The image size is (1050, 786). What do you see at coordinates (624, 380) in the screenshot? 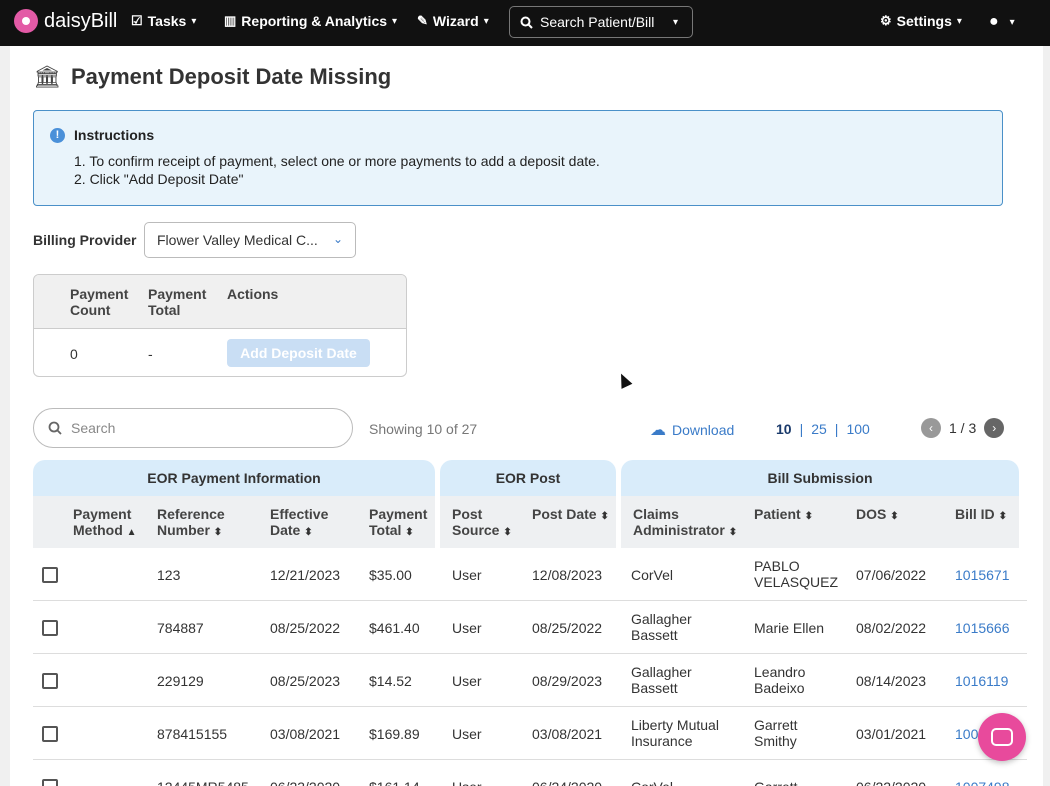
I see `mouse-cursor-icon` at bounding box center [624, 380].